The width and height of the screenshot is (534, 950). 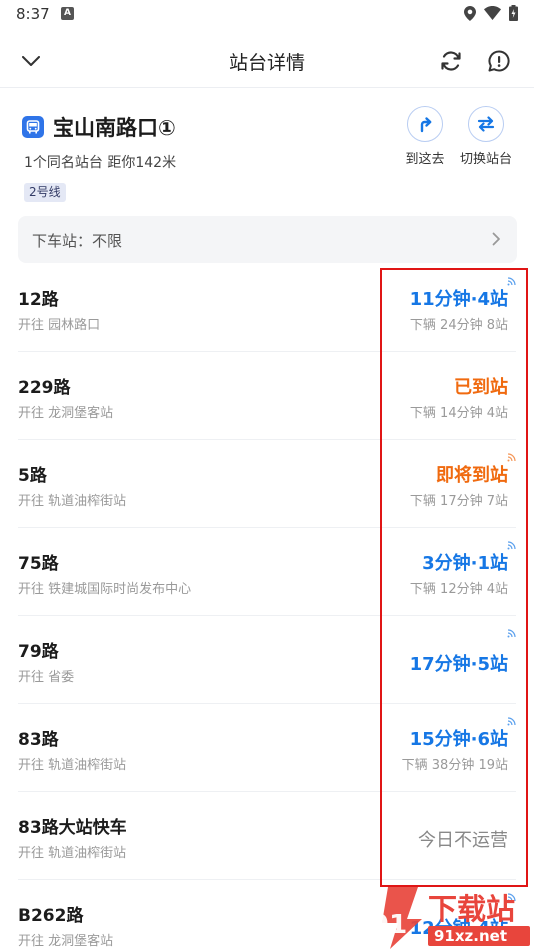 What do you see at coordinates (59, 325) in the screenshot?
I see `route-destination: 开往 园林路口` at bounding box center [59, 325].